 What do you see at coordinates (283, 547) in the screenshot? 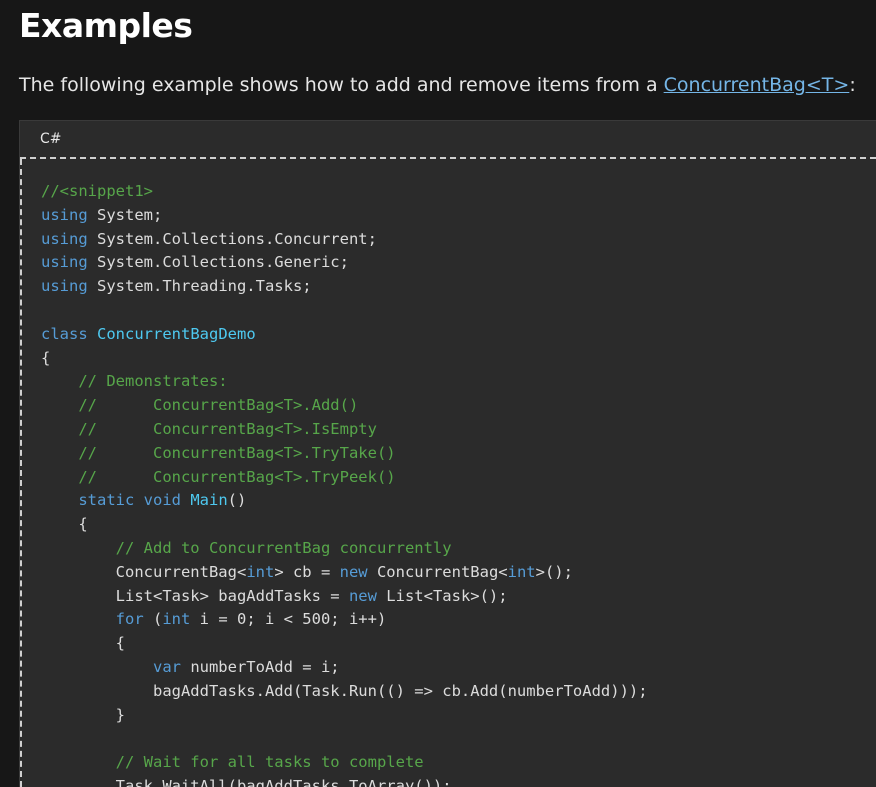
I see `code-token-comment: // Add to ConcurrentBag concurrently` at bounding box center [283, 547].